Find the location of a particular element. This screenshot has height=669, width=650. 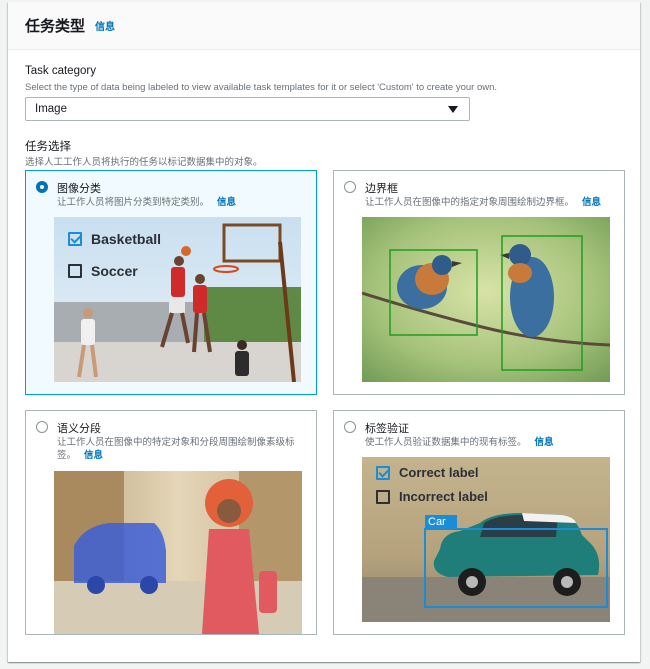

car-tag: Car is located at coordinates (437, 522).